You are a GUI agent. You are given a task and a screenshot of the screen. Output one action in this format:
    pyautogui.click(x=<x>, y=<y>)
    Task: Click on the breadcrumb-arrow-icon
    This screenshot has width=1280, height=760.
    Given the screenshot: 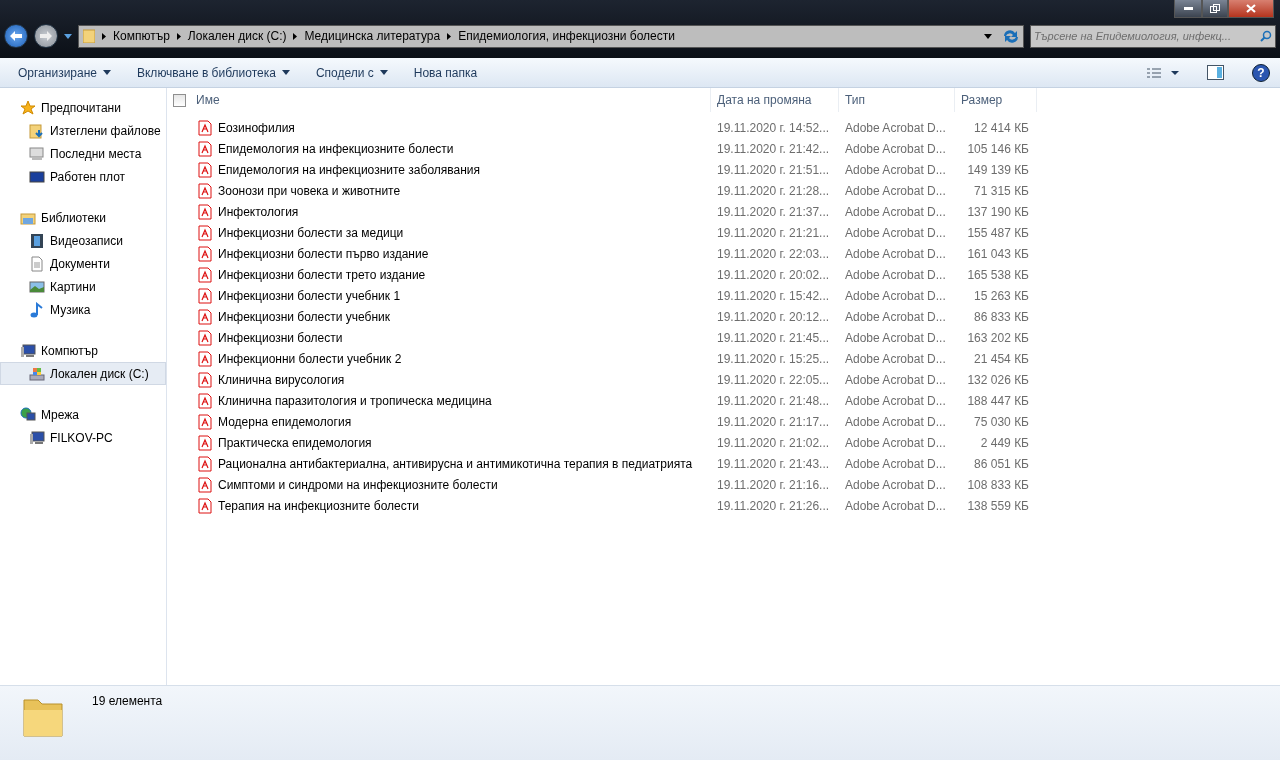 What is the action you would take?
    pyautogui.click(x=104, y=36)
    